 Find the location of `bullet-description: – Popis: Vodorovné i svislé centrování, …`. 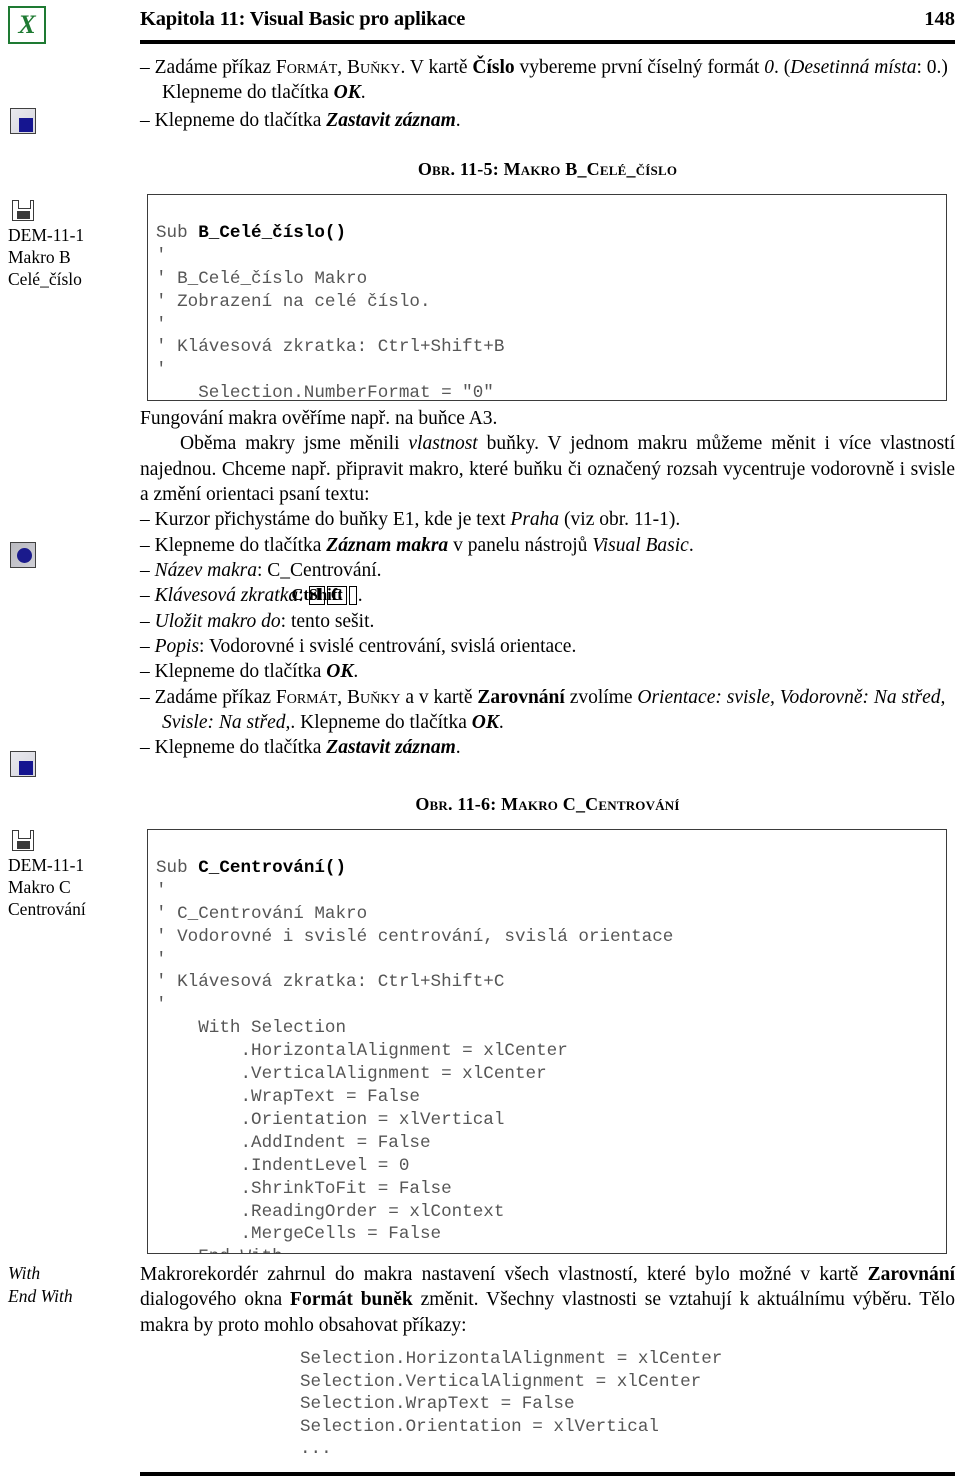

bullet-description: – Popis: Vodorovné i svislé centrování, … is located at coordinates (547, 646).